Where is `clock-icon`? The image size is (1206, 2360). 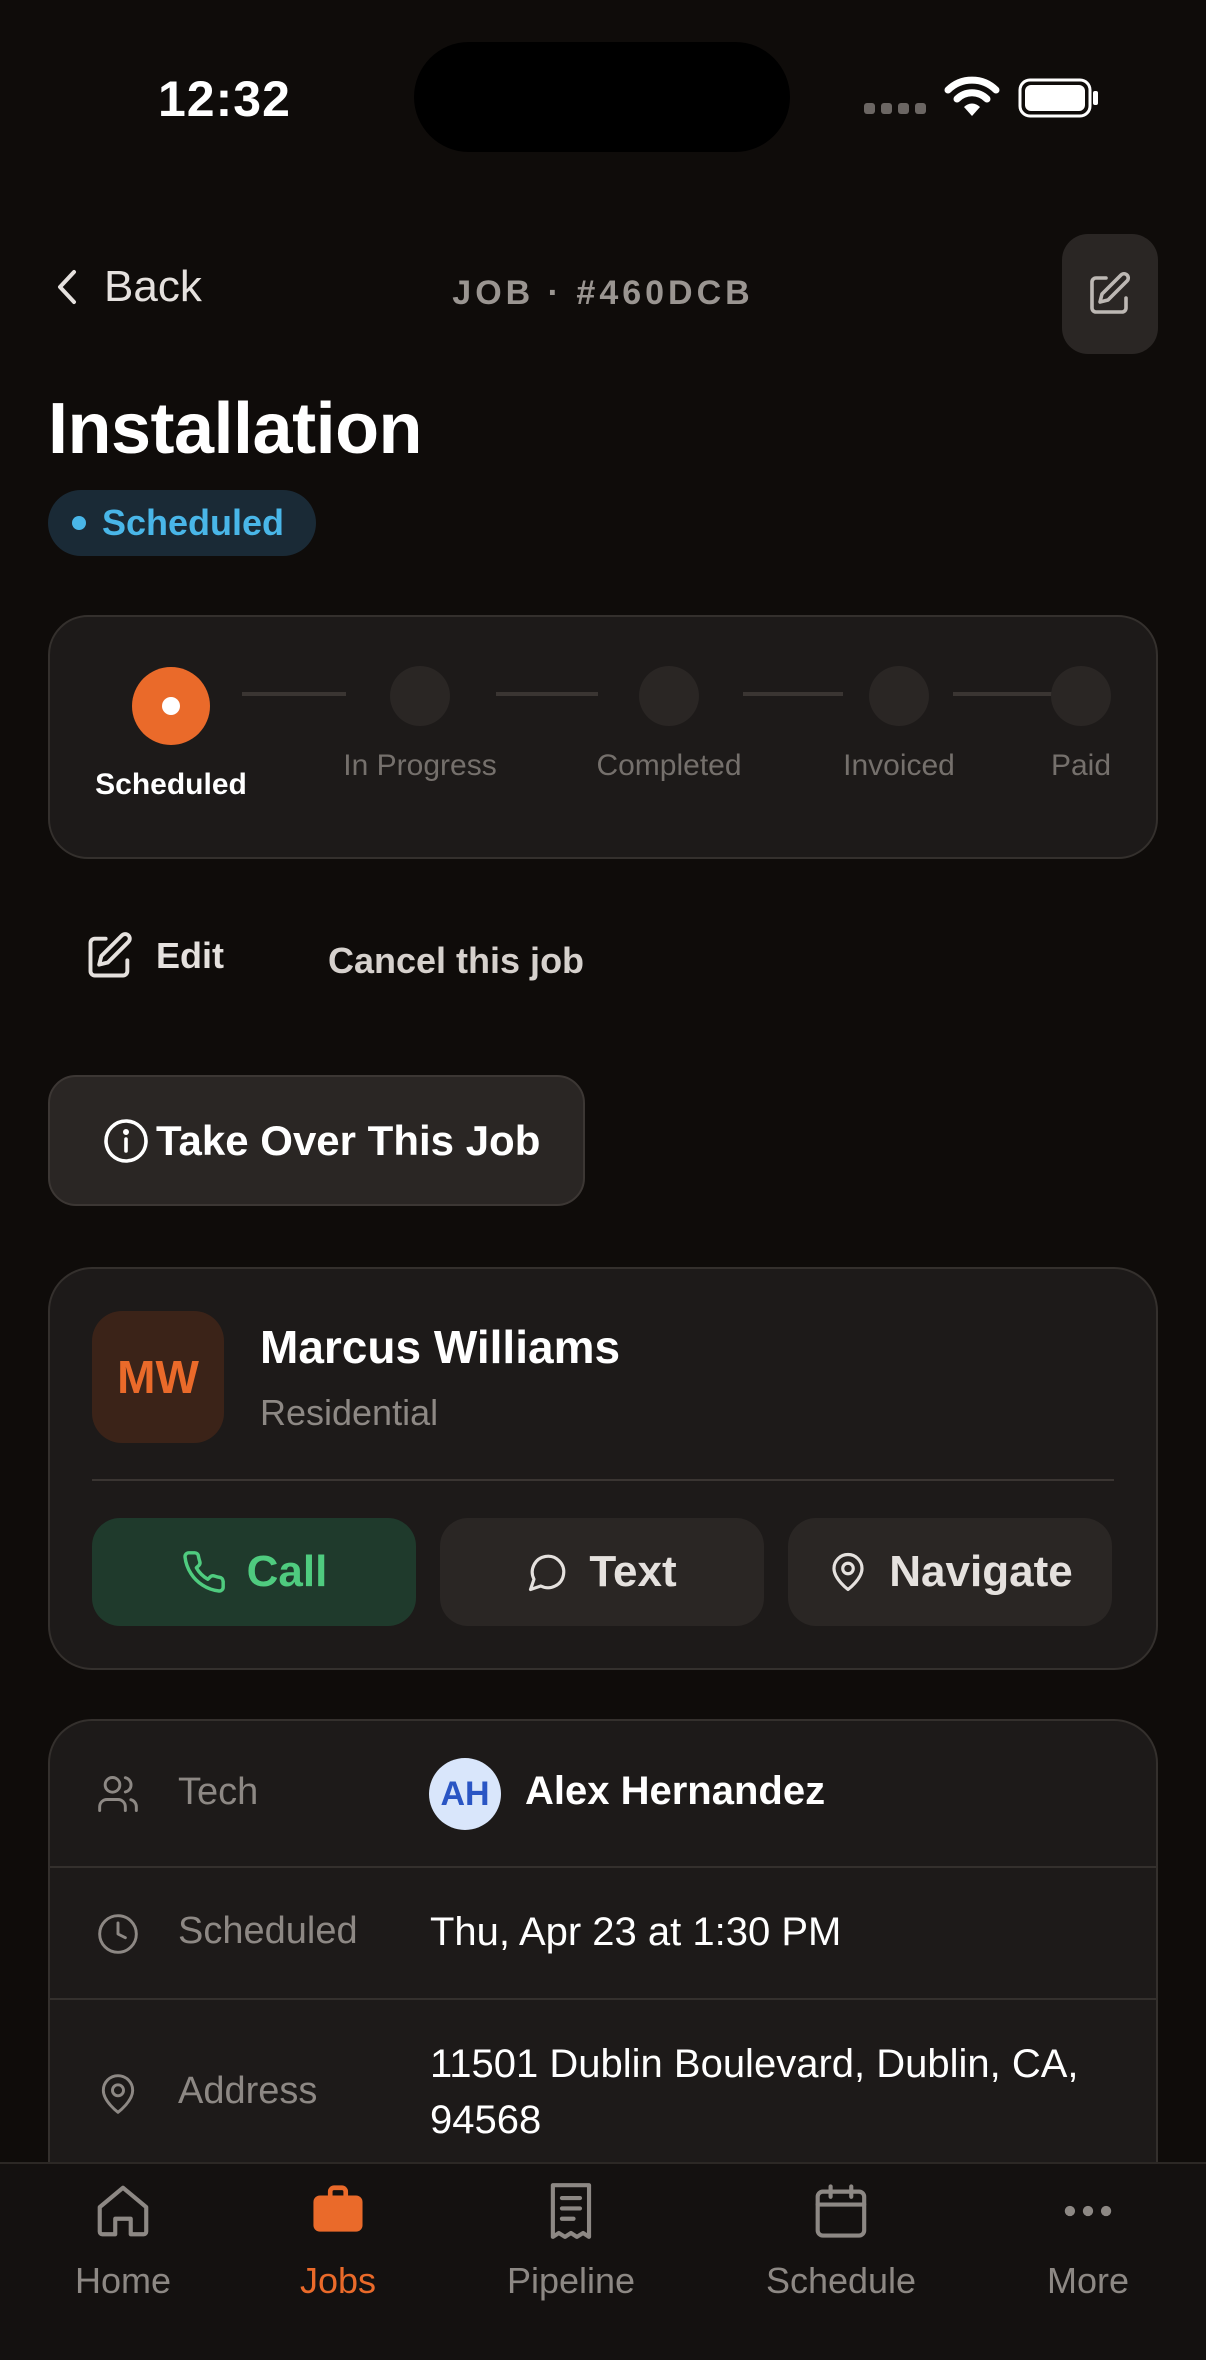
clock-icon is located at coordinates (118, 1934).